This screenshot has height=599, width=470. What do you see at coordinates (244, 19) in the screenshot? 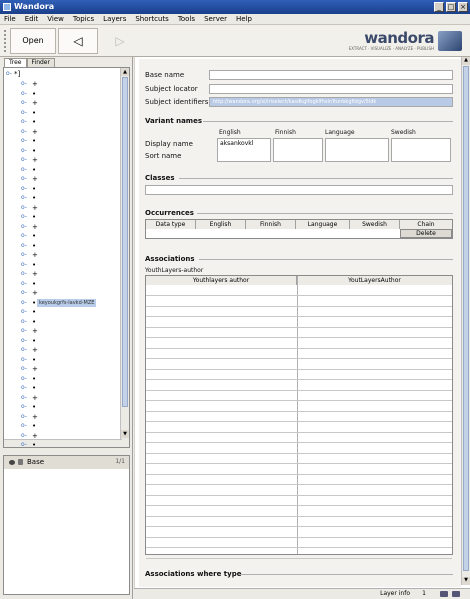
I see `menu-help: Help` at bounding box center [244, 19].